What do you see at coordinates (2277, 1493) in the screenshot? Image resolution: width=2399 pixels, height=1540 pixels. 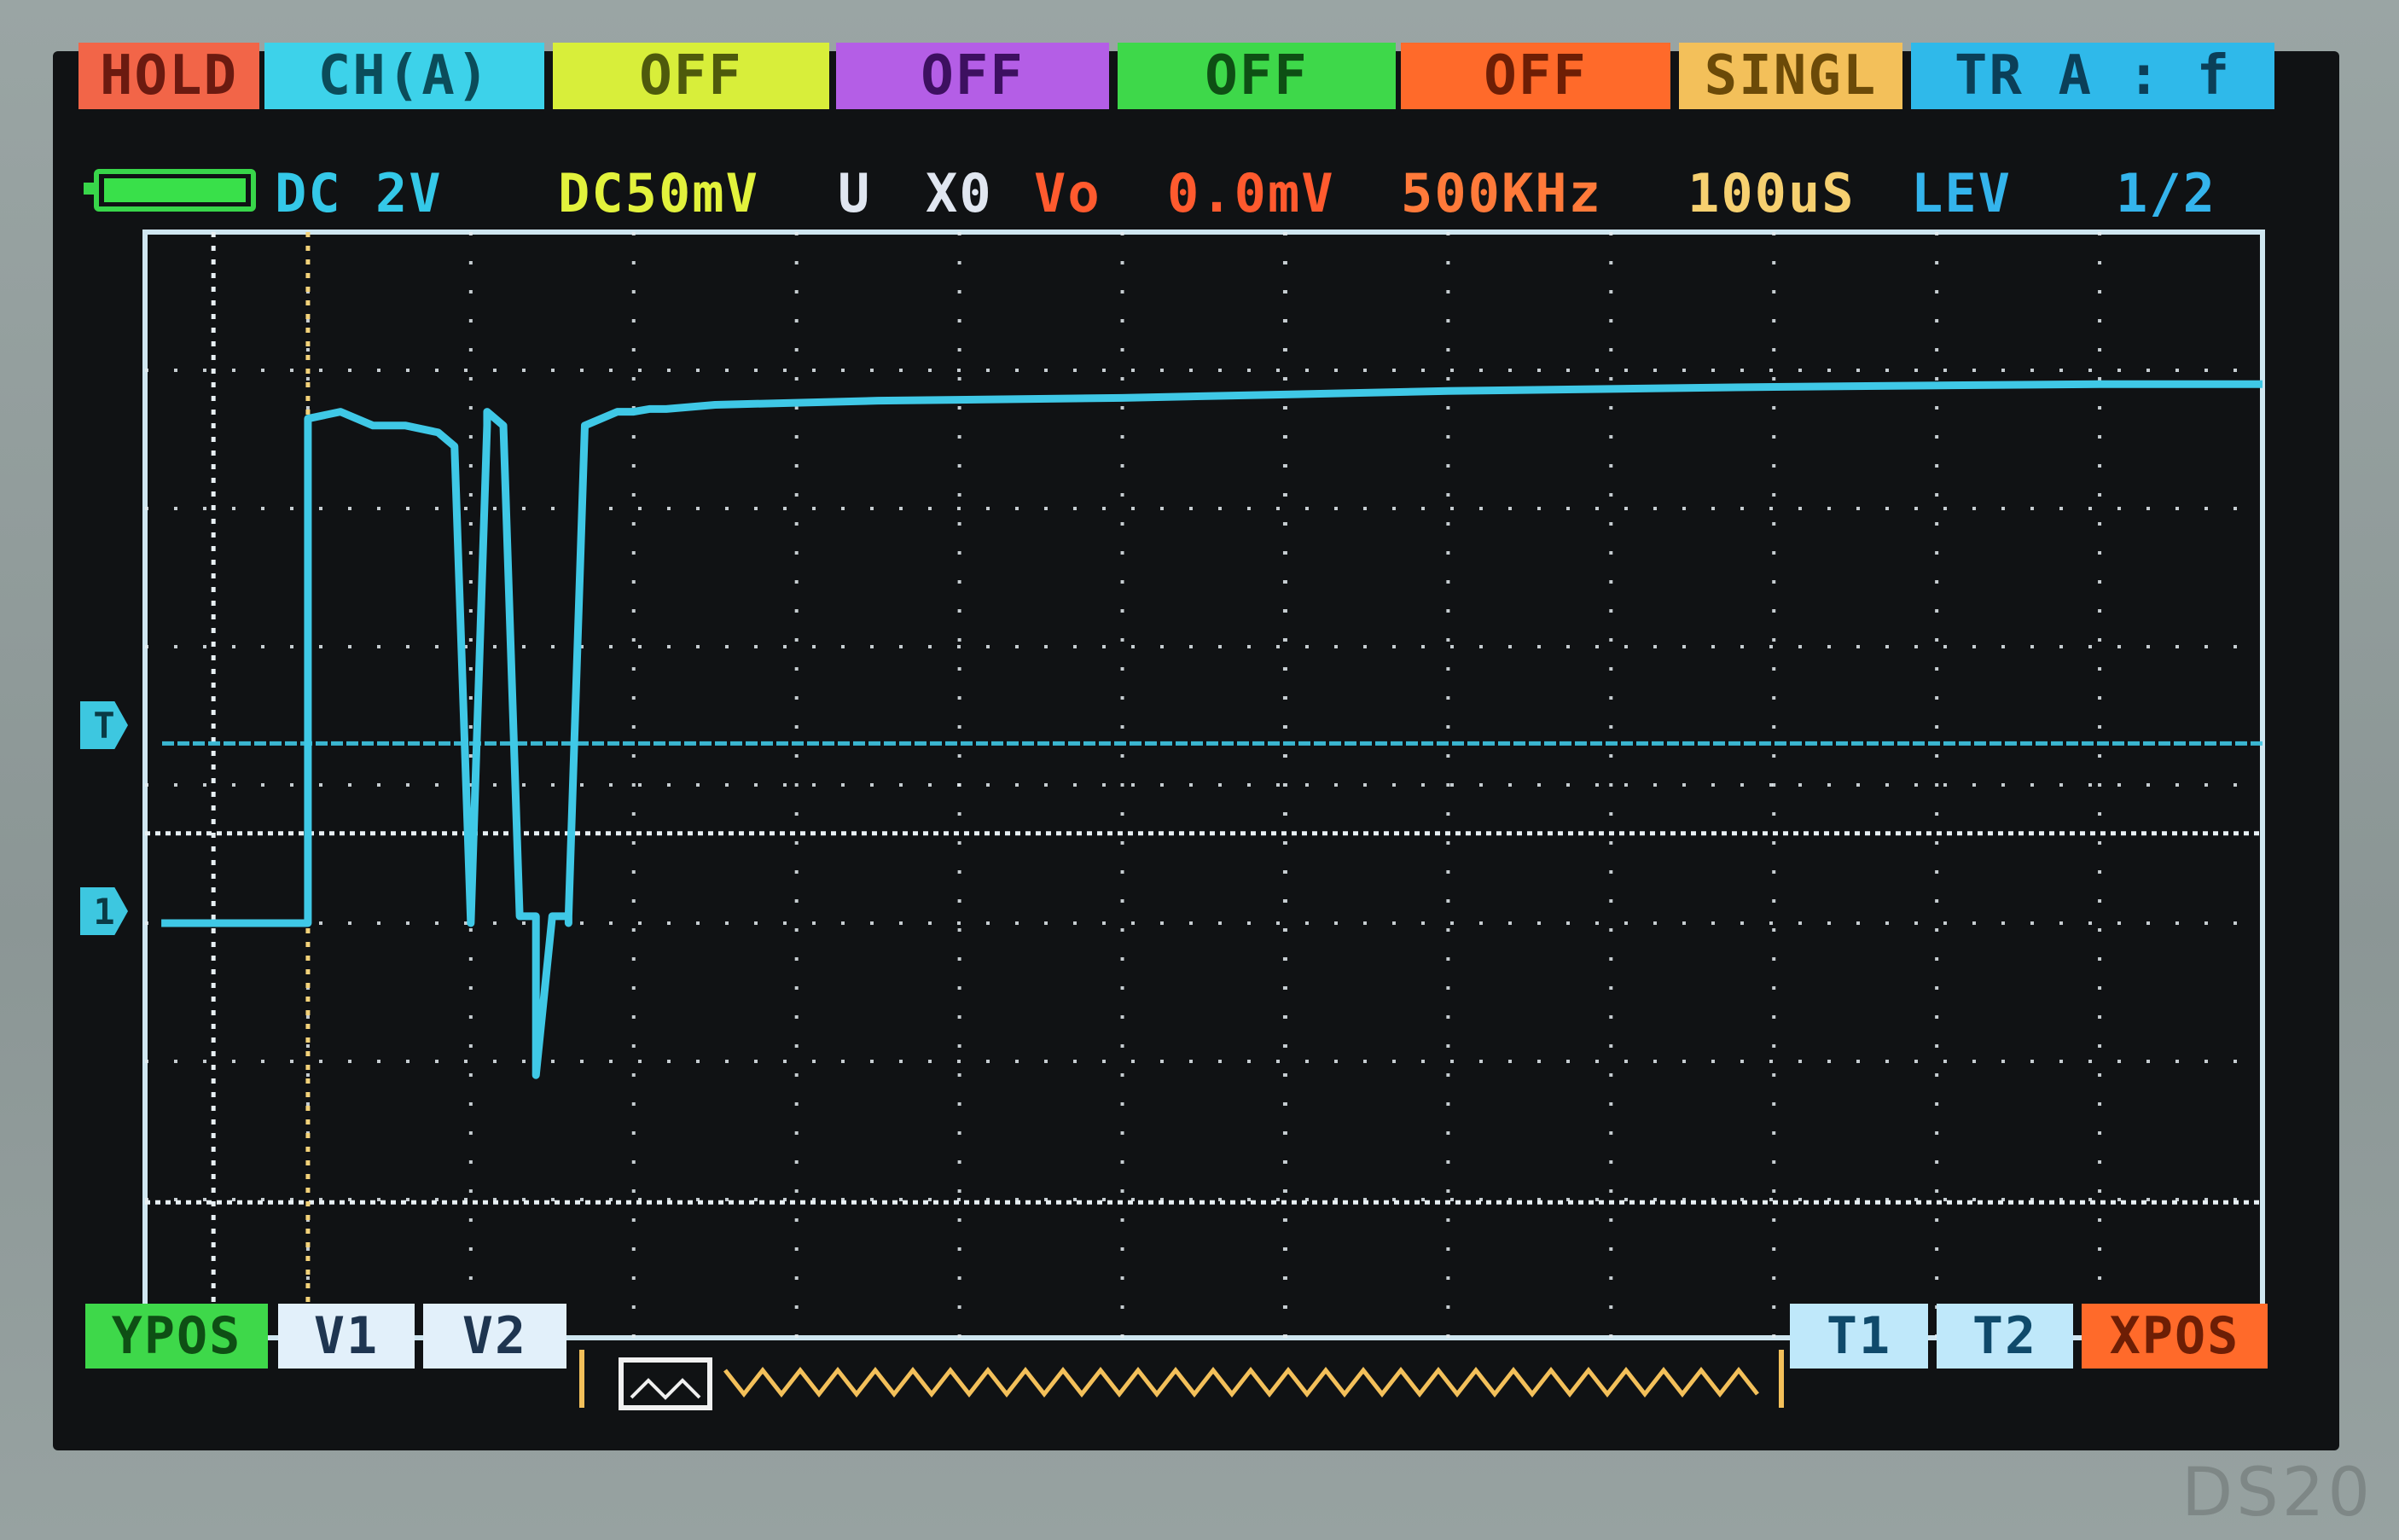 I see `device-brand-label: DS20` at bounding box center [2277, 1493].